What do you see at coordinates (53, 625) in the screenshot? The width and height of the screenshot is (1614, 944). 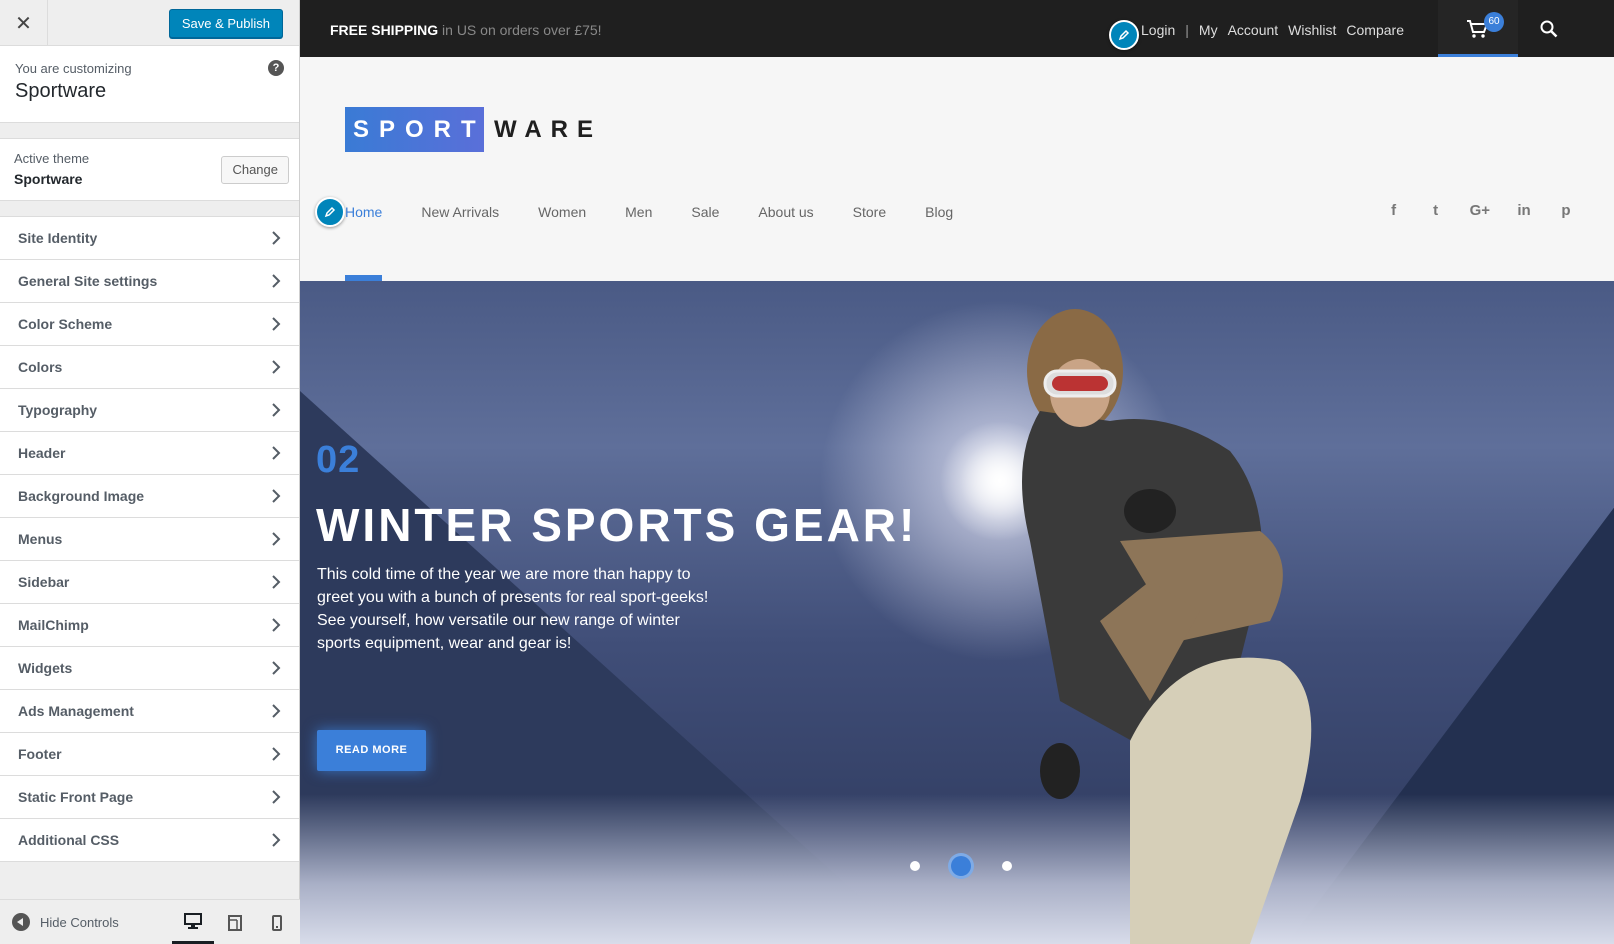 I see `customizer-section-label: MailChimp` at bounding box center [53, 625].